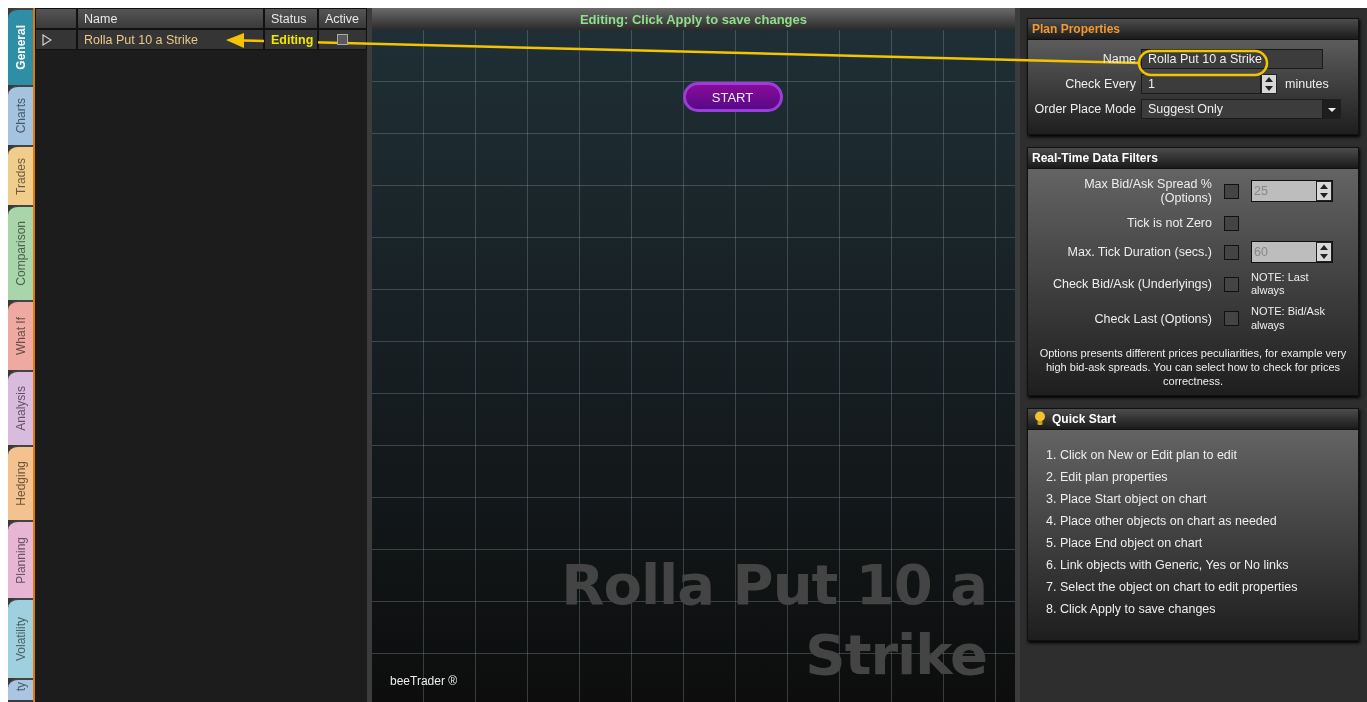 This screenshot has height=702, width=1367. What do you see at coordinates (20, 638) in the screenshot?
I see `side-tab: Volatility` at bounding box center [20, 638].